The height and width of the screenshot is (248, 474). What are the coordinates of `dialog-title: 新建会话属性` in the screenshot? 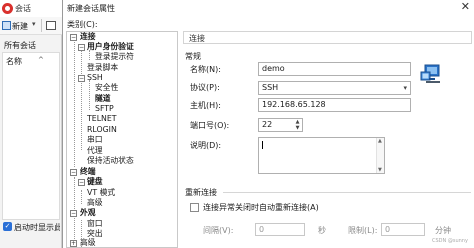 It's located at (91, 8).